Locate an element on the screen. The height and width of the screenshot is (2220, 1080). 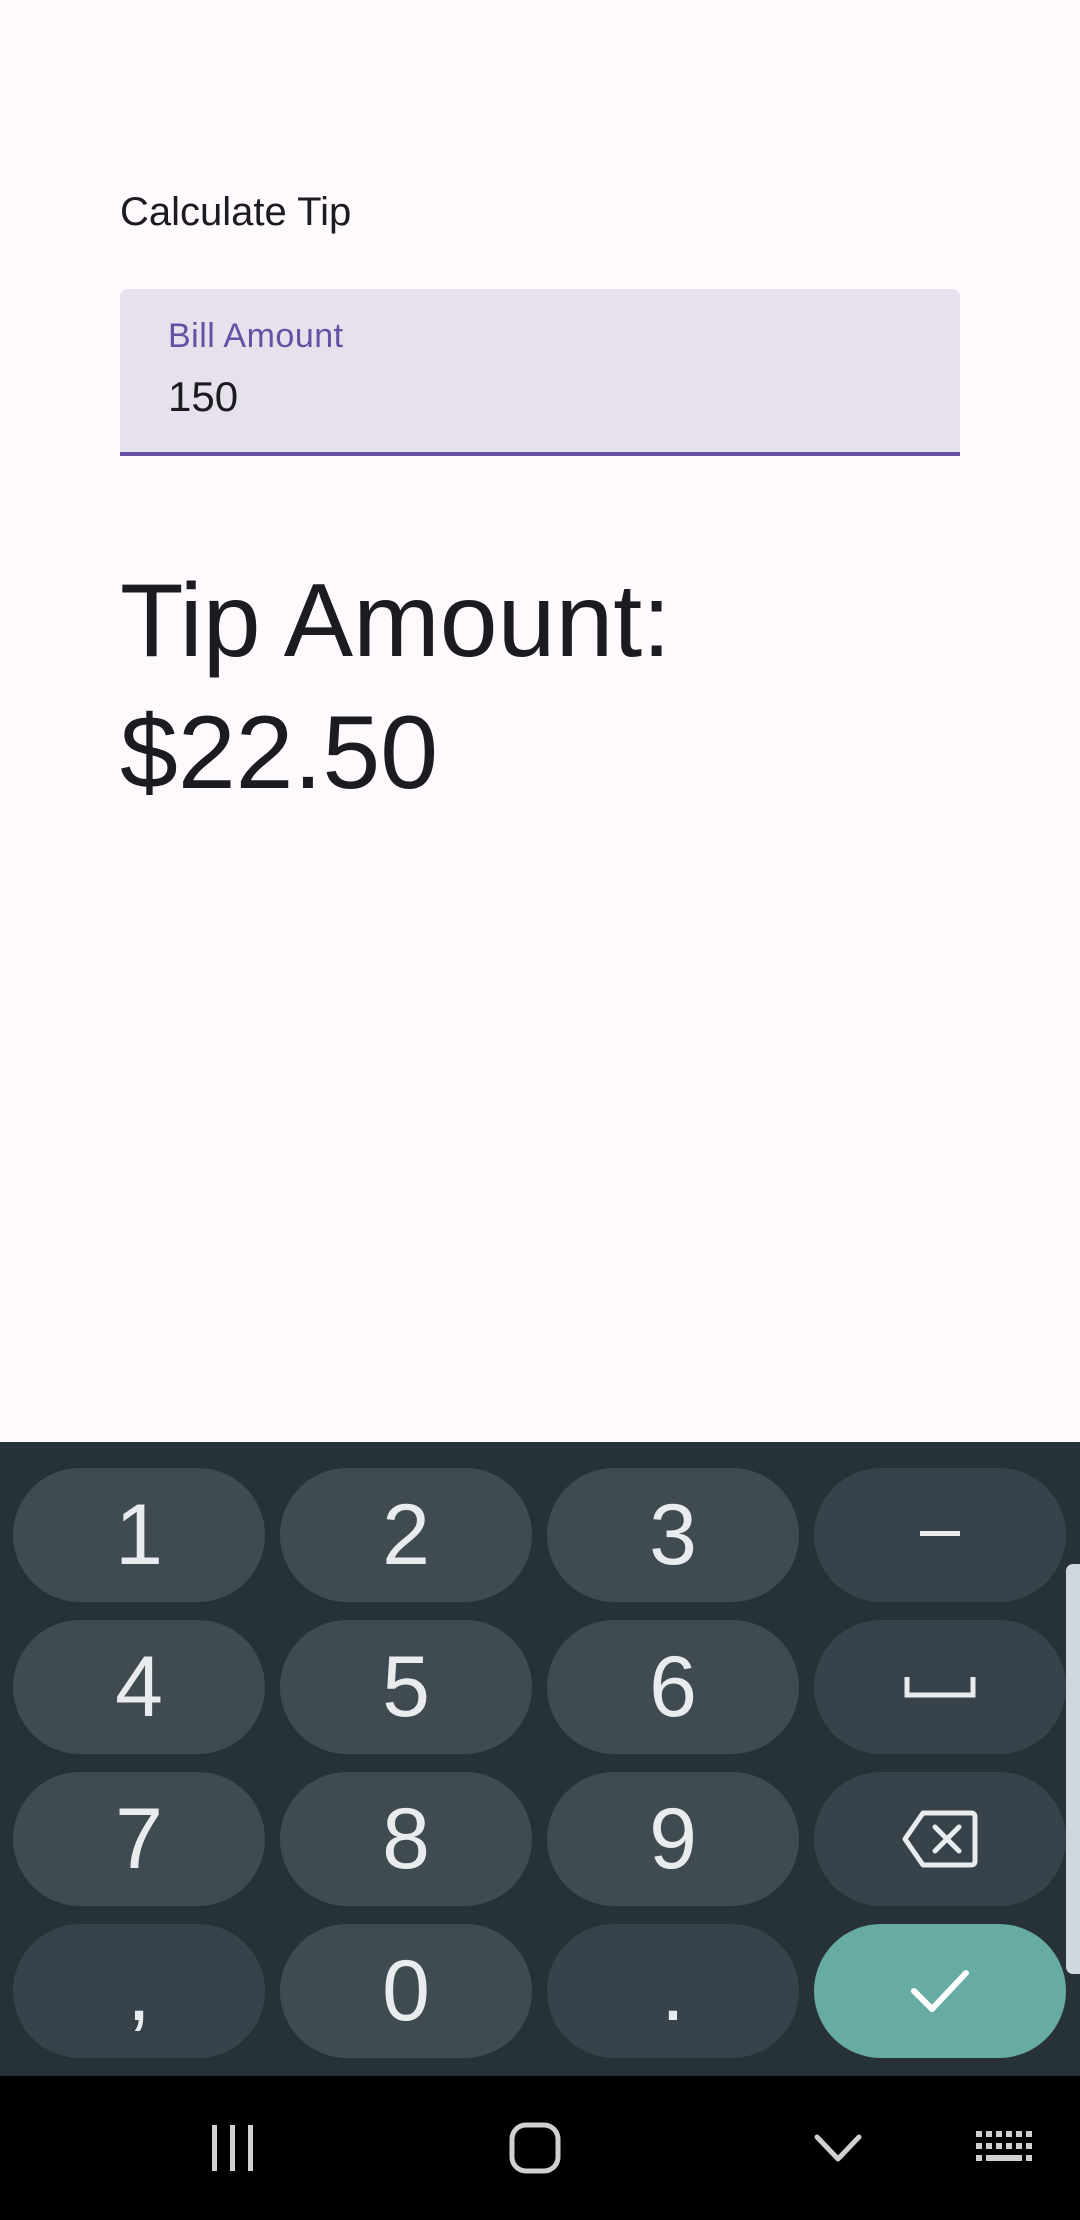
home-icon is located at coordinates (535, 2148).